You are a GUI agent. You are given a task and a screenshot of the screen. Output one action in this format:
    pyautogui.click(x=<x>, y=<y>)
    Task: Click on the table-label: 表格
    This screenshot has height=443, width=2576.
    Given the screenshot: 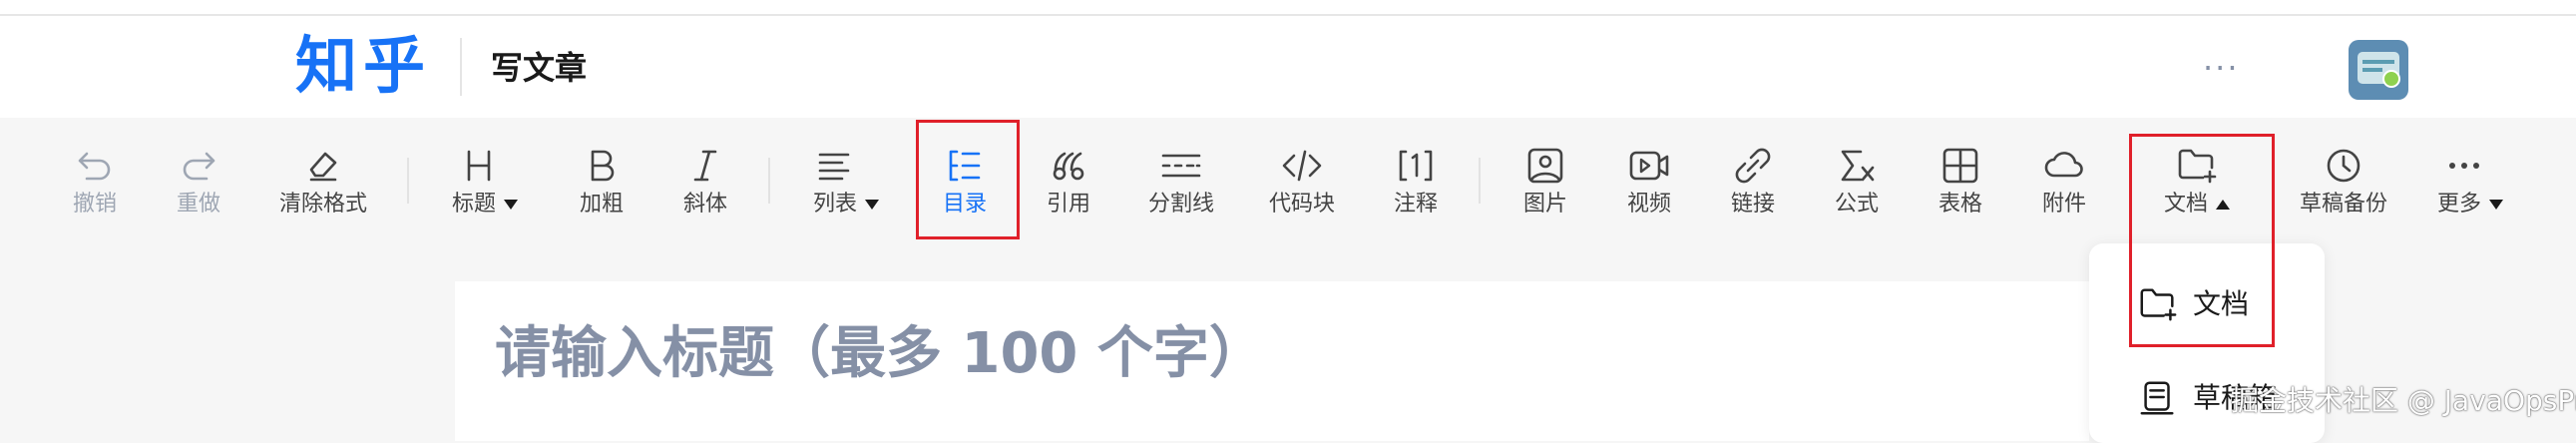 What is the action you would take?
    pyautogui.click(x=1959, y=204)
    